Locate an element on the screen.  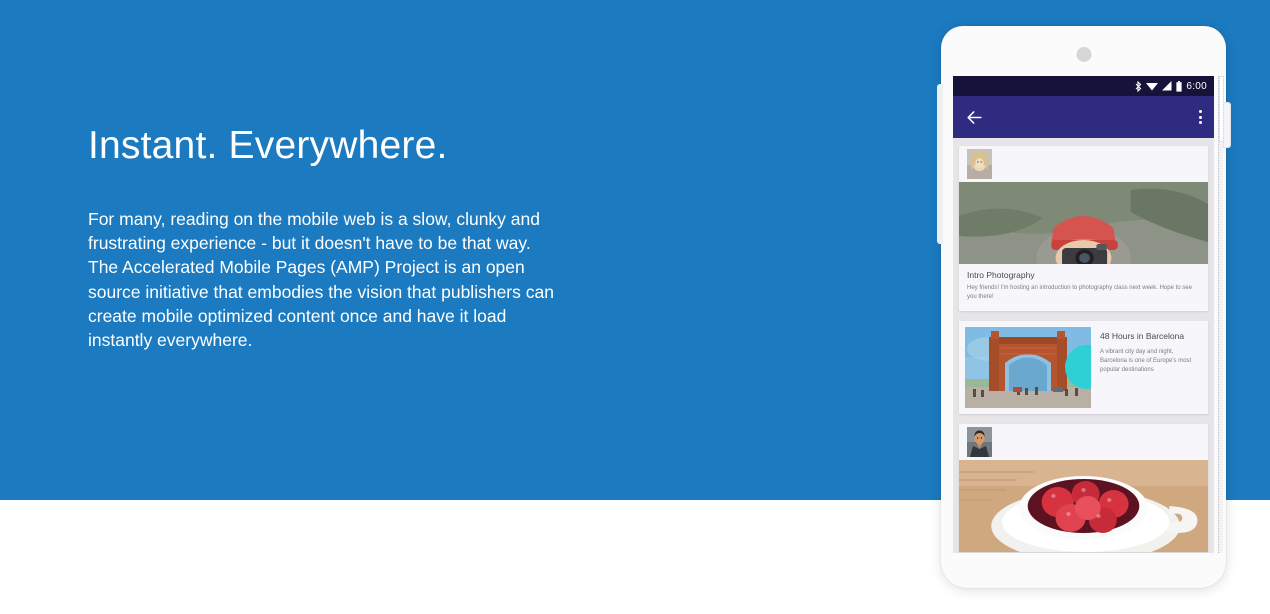
photographer-in-red-beanie is located at coordinates (1083, 223).